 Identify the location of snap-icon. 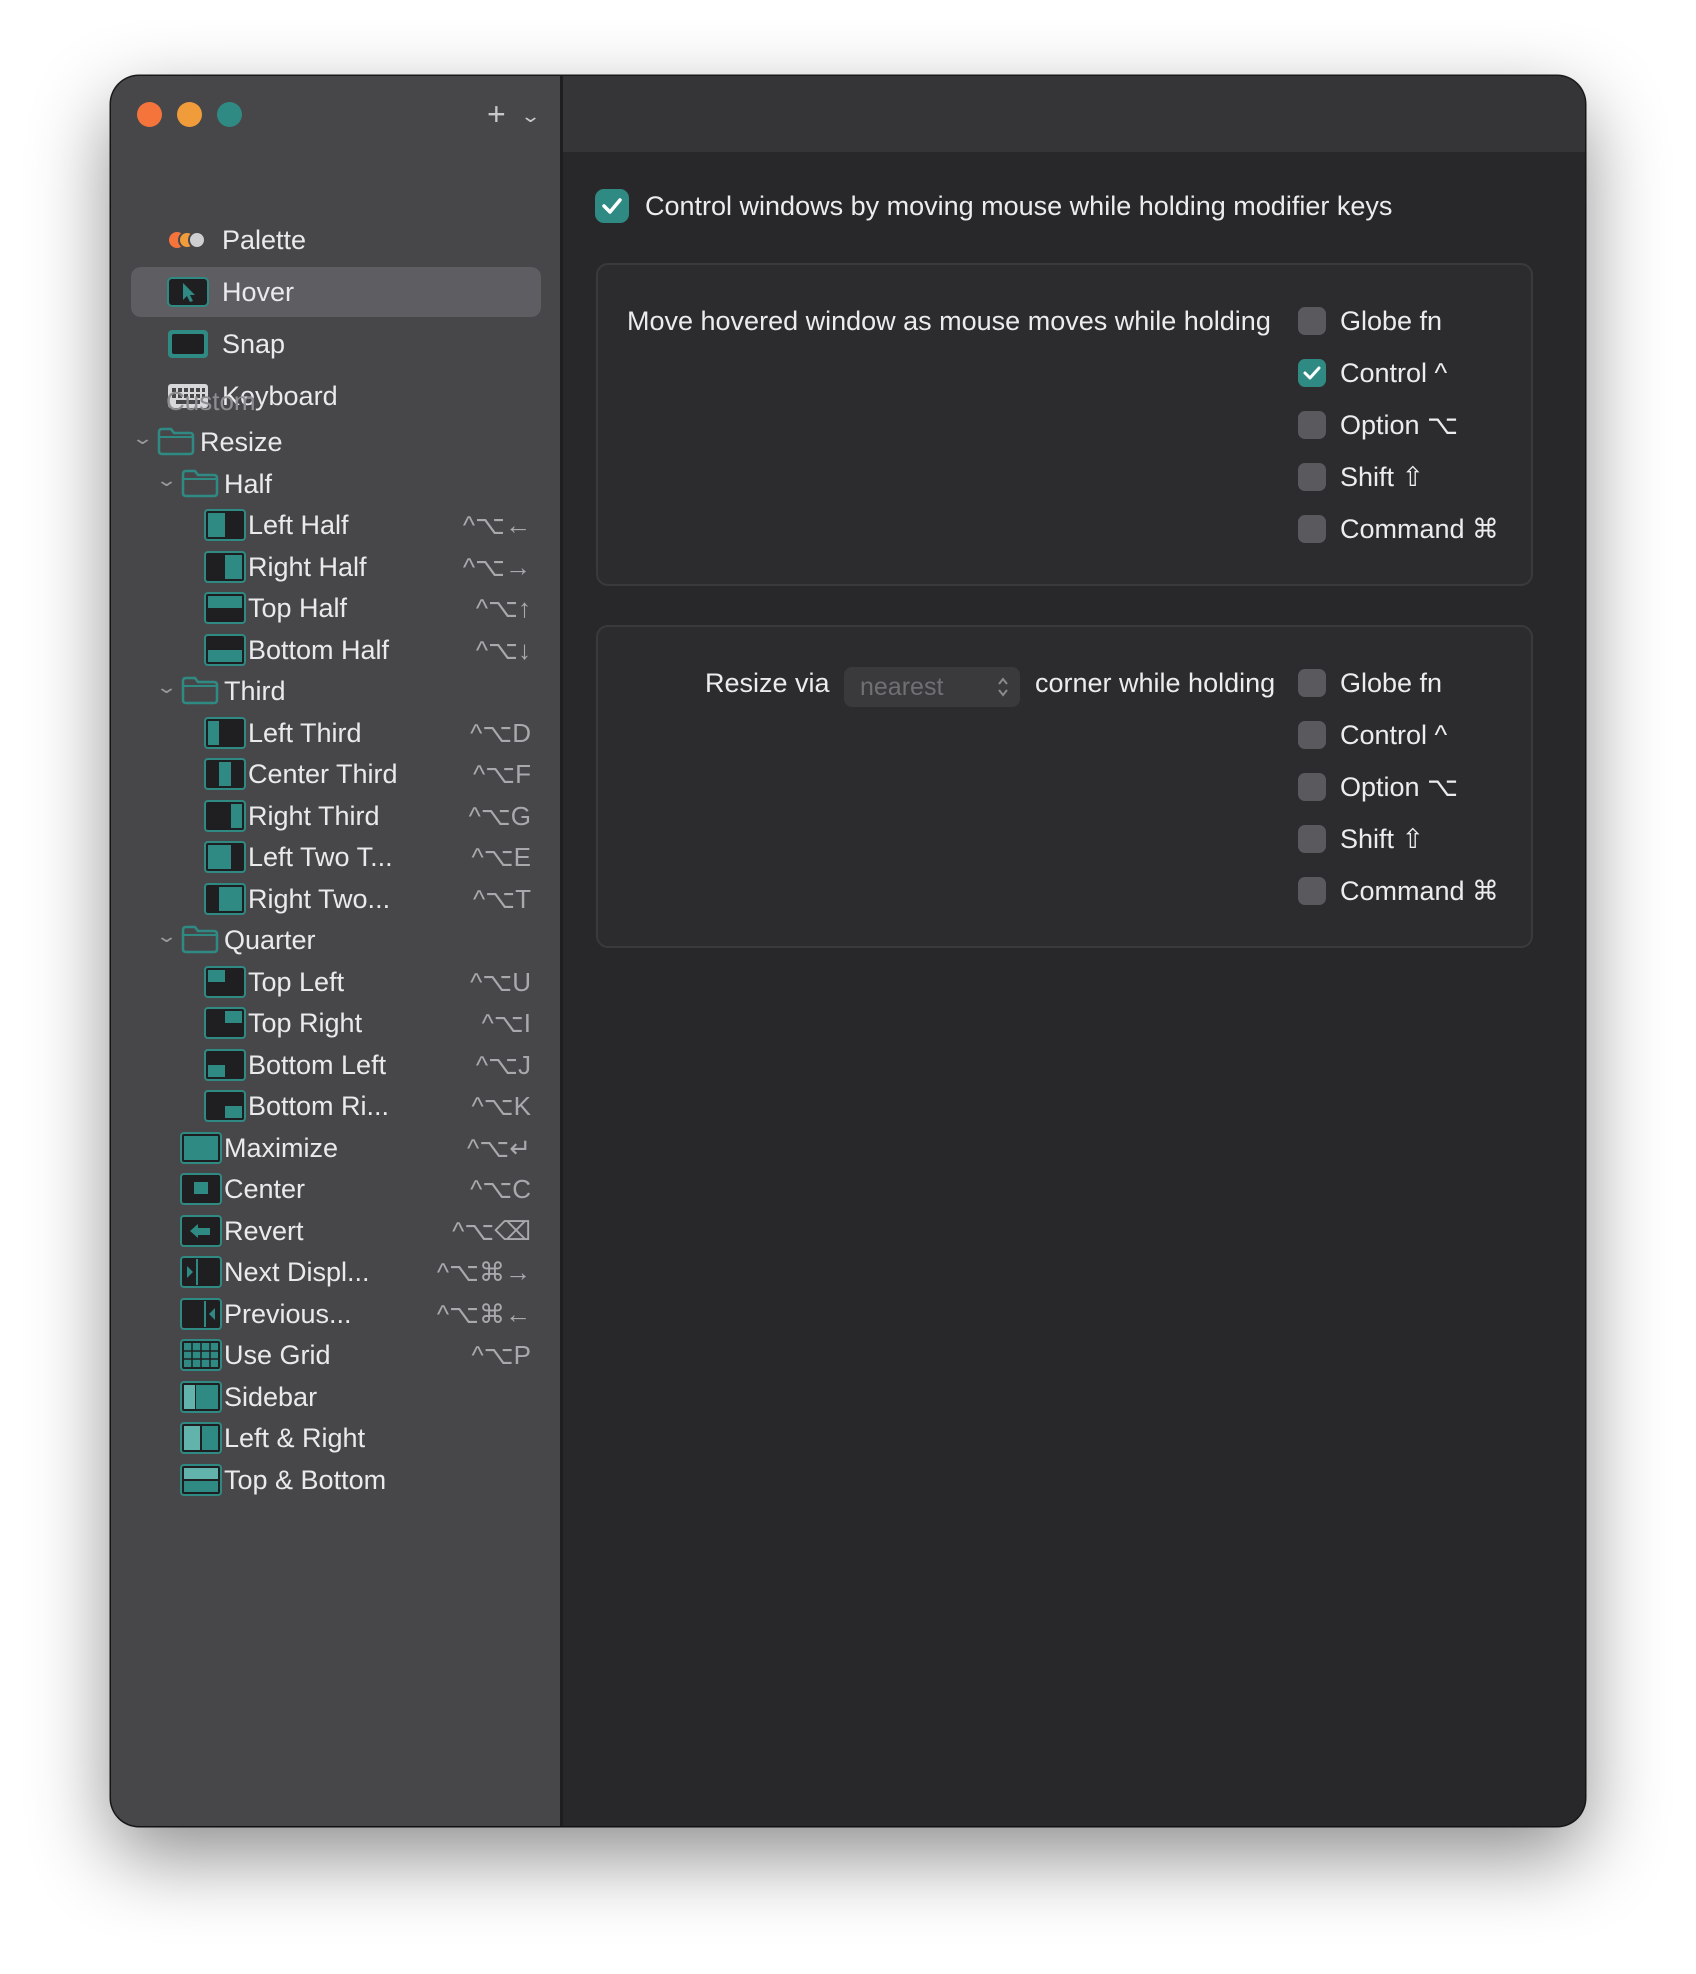
(188, 344).